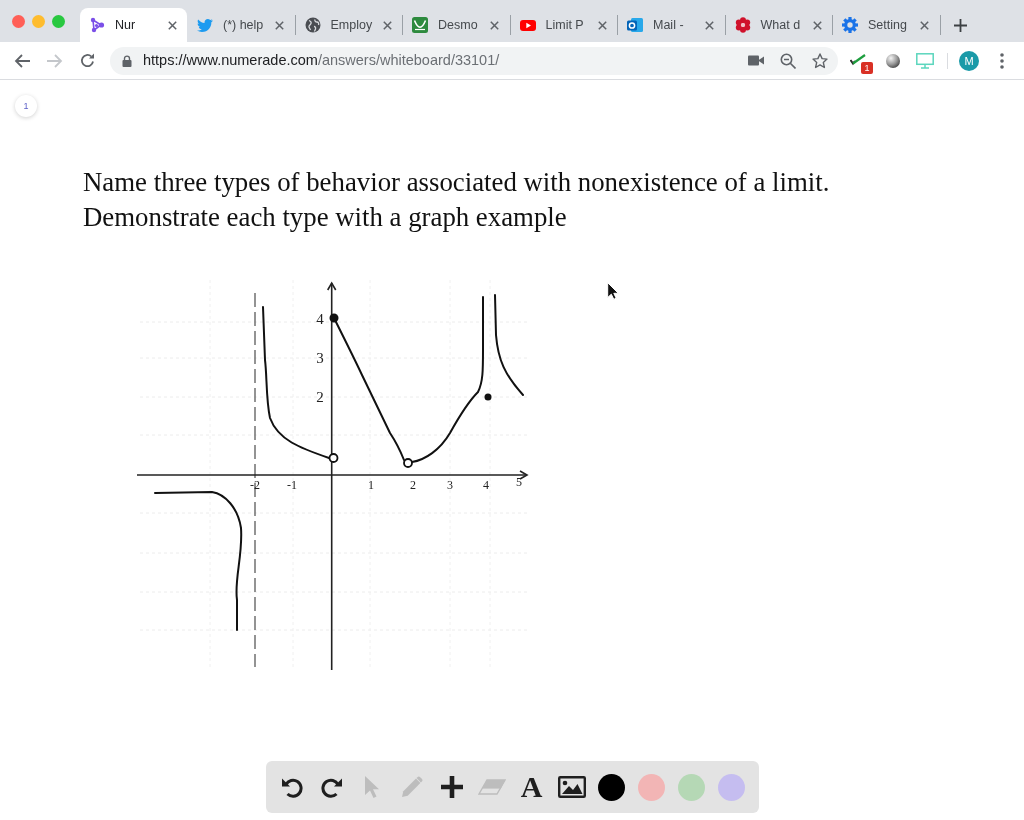  I want to click on browser-tab: Nur, so click(133, 25).